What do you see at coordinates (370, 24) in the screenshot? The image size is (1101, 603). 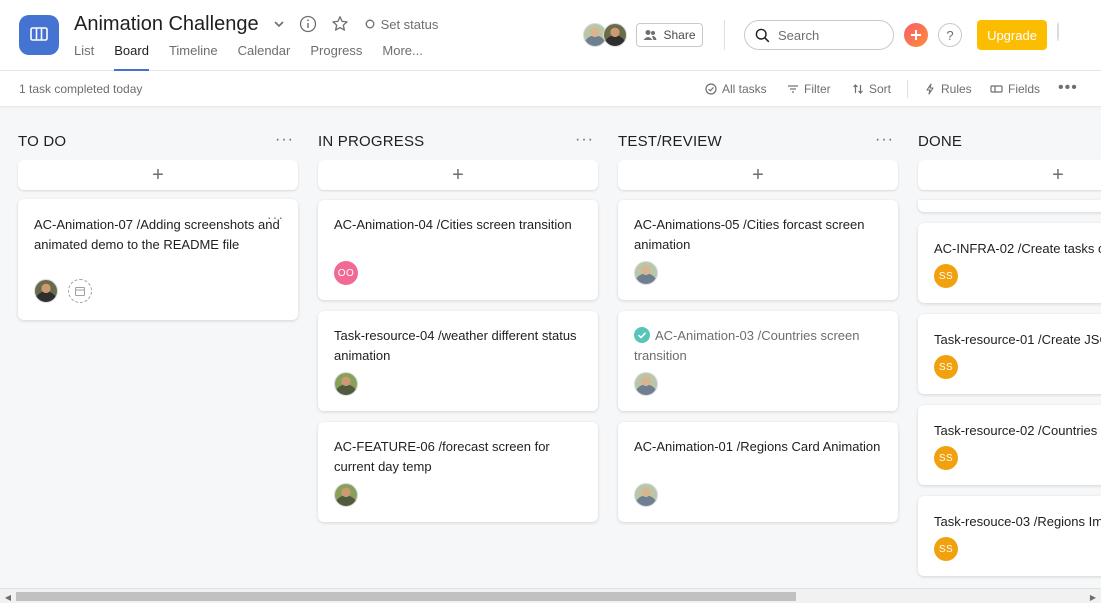 I see `status-circle-icon` at bounding box center [370, 24].